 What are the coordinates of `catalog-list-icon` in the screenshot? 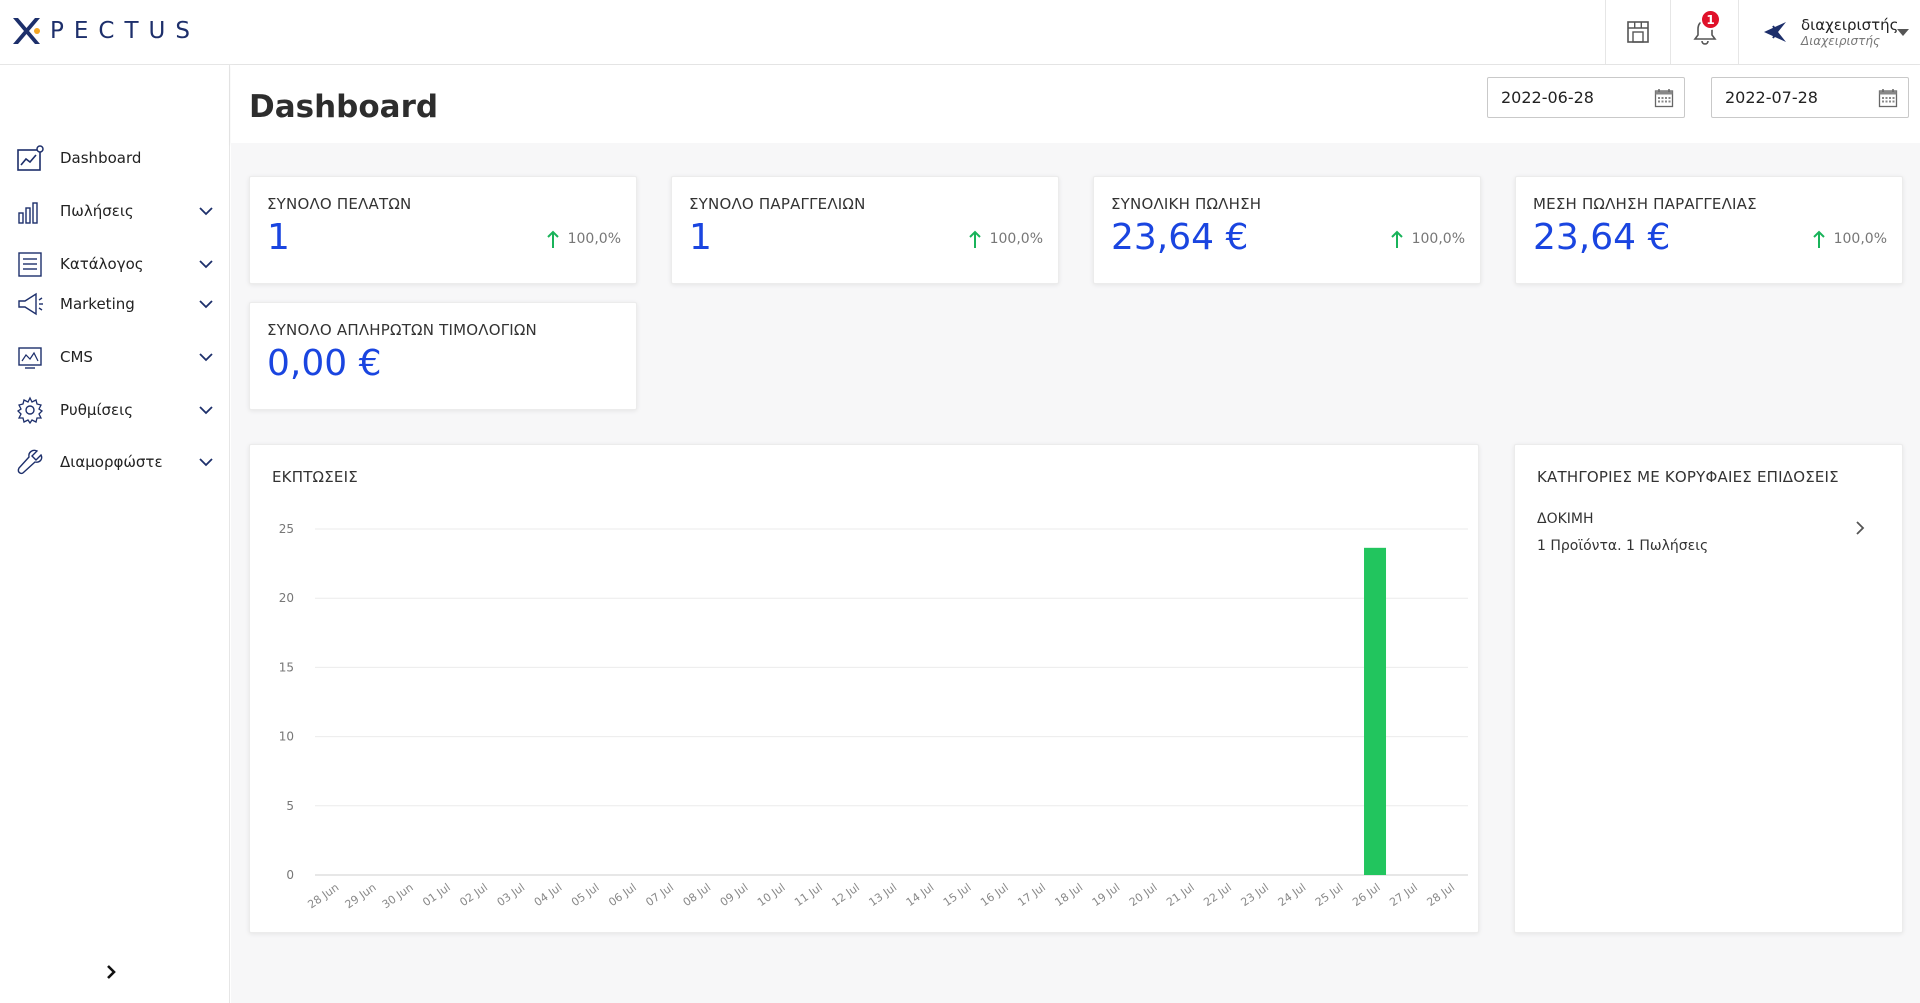 It's located at (30, 264).